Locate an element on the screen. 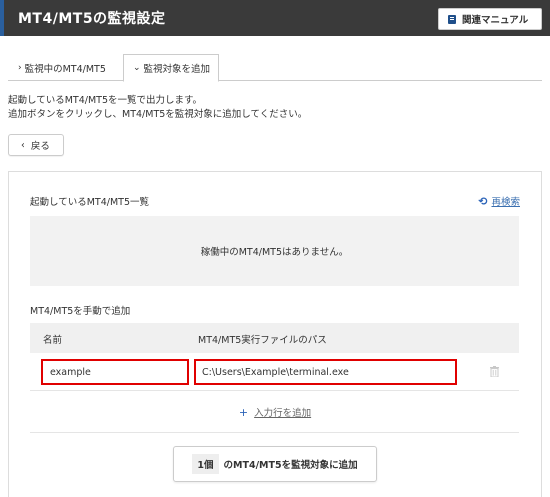  chevron-down-icon: ⌄ is located at coordinates (137, 68).